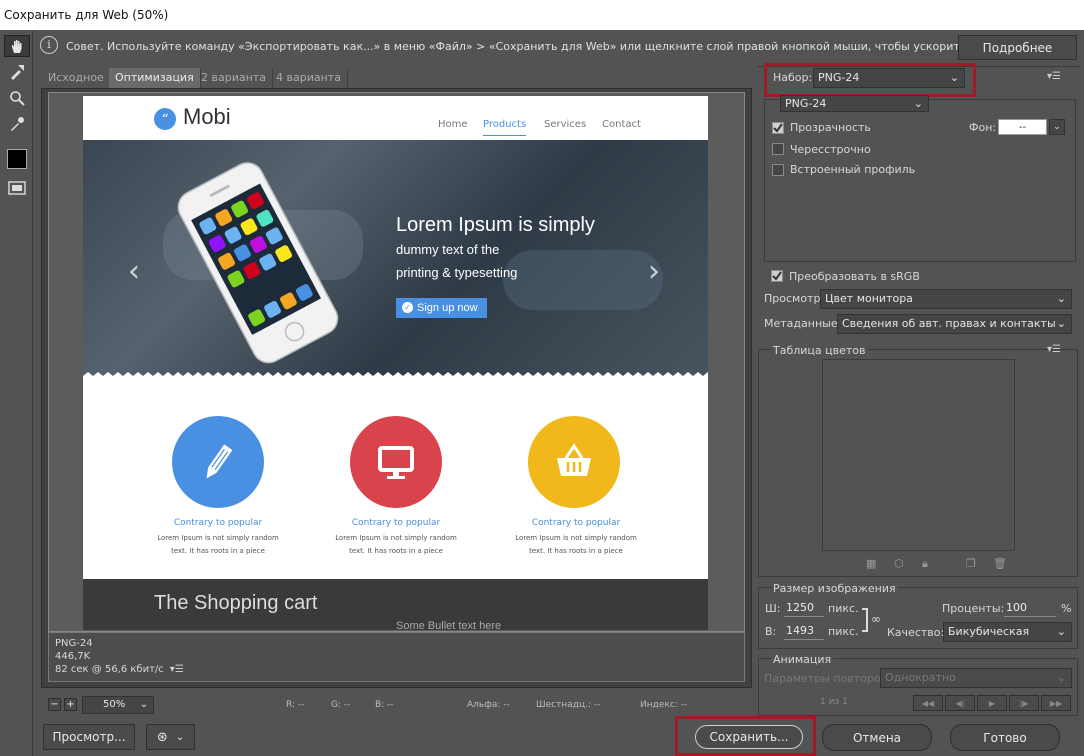 The width and height of the screenshot is (1084, 756). I want to click on hand-tool-icon, so click(17, 46).